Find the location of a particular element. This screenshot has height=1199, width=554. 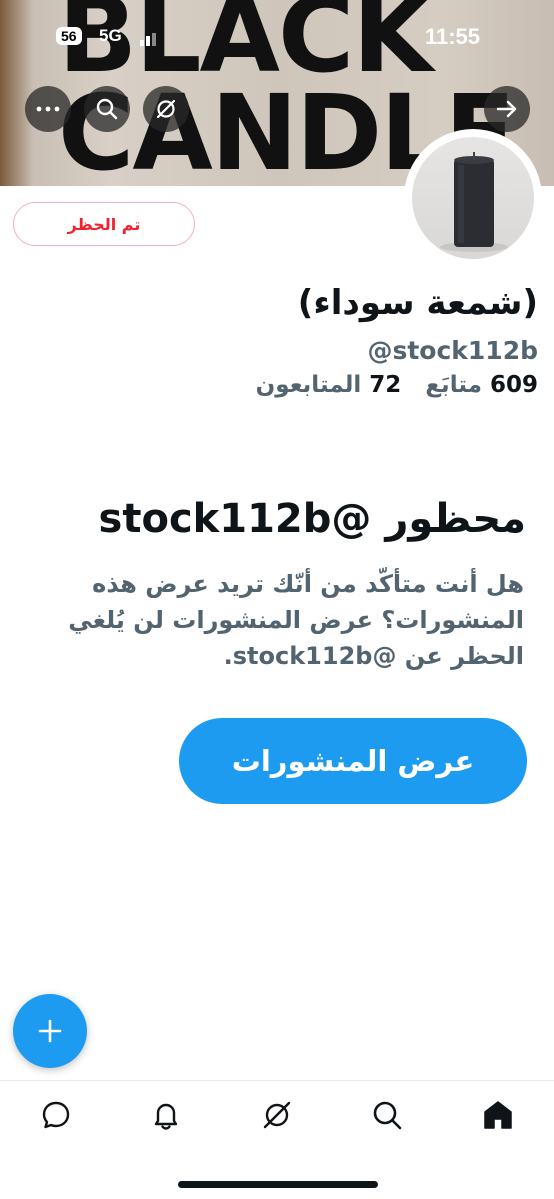

following-link: 609 متابَع is located at coordinates (481, 385).